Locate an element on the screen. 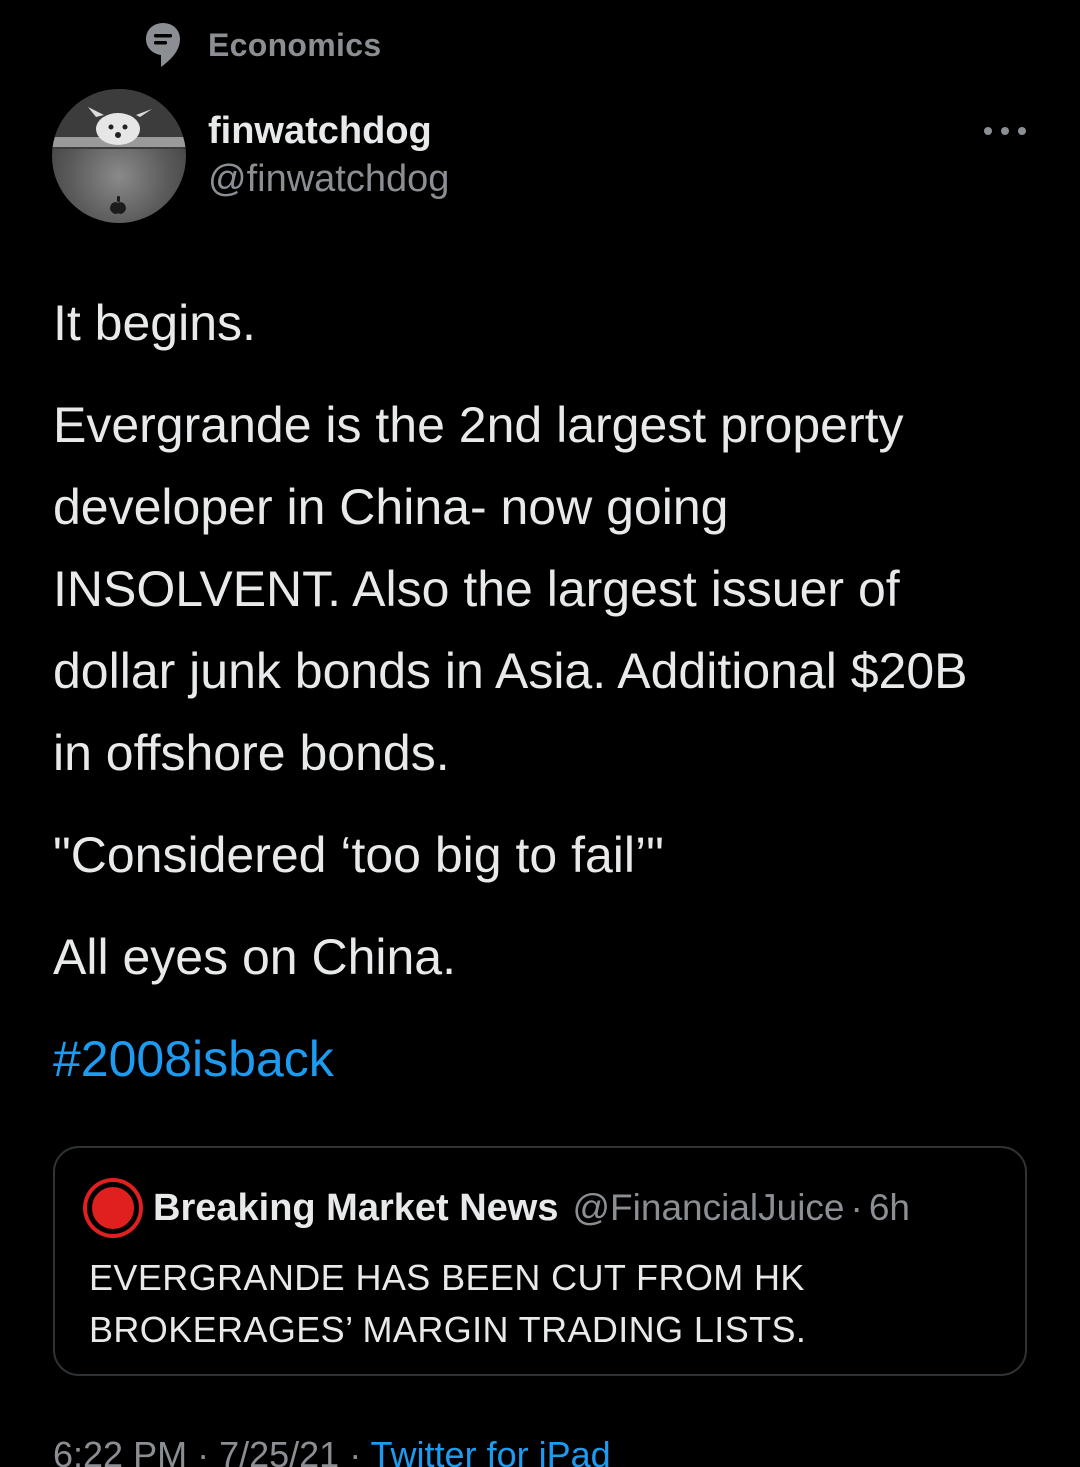  tweet-time: 6:22 PM is located at coordinates (120, 1450).